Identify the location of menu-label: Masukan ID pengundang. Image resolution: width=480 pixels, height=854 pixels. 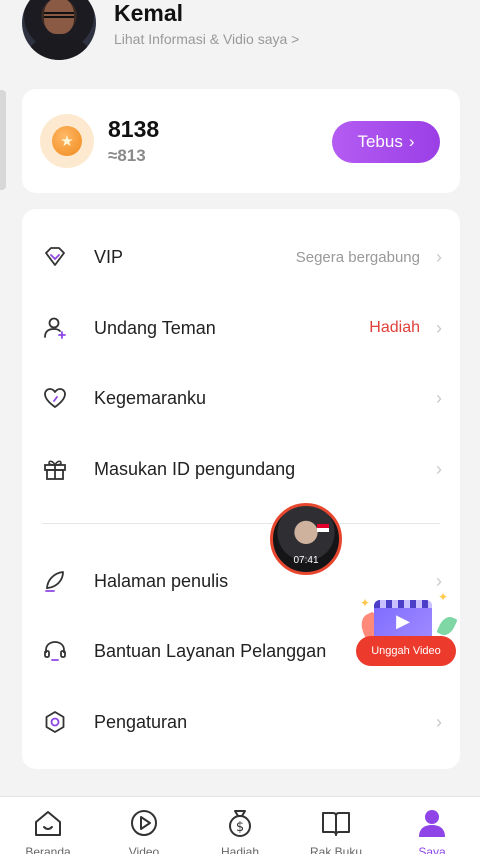
(195, 468).